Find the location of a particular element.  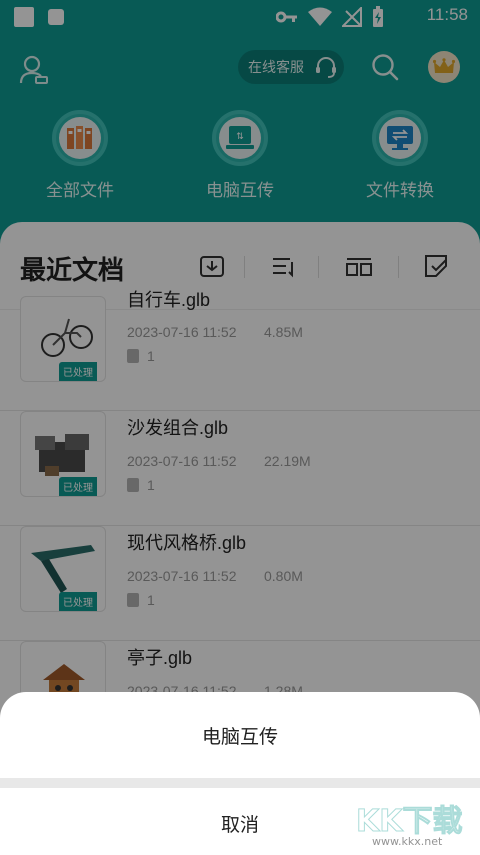

watermark-logo: KK下载 www.kkx.net is located at coordinates (410, 826).